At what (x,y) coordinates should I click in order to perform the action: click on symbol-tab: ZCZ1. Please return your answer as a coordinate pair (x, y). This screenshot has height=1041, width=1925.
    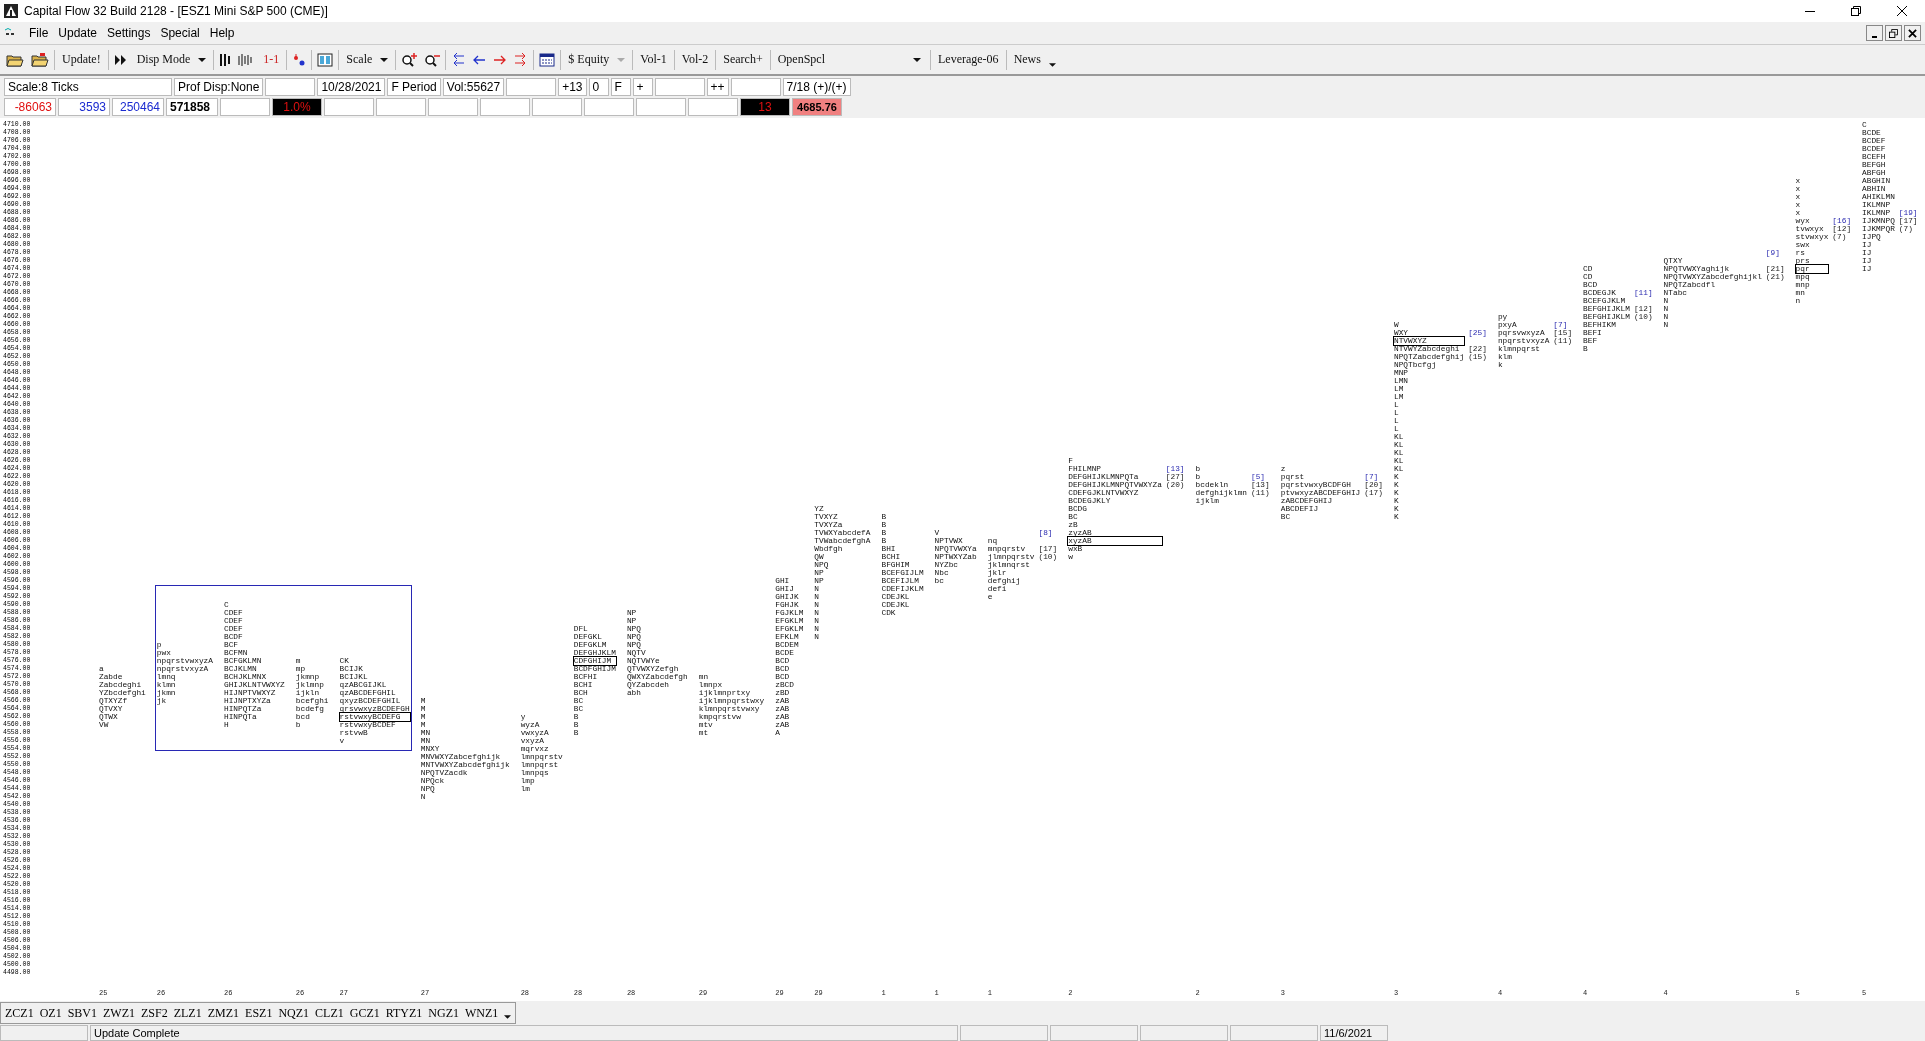
    Looking at the image, I should click on (19, 1013).